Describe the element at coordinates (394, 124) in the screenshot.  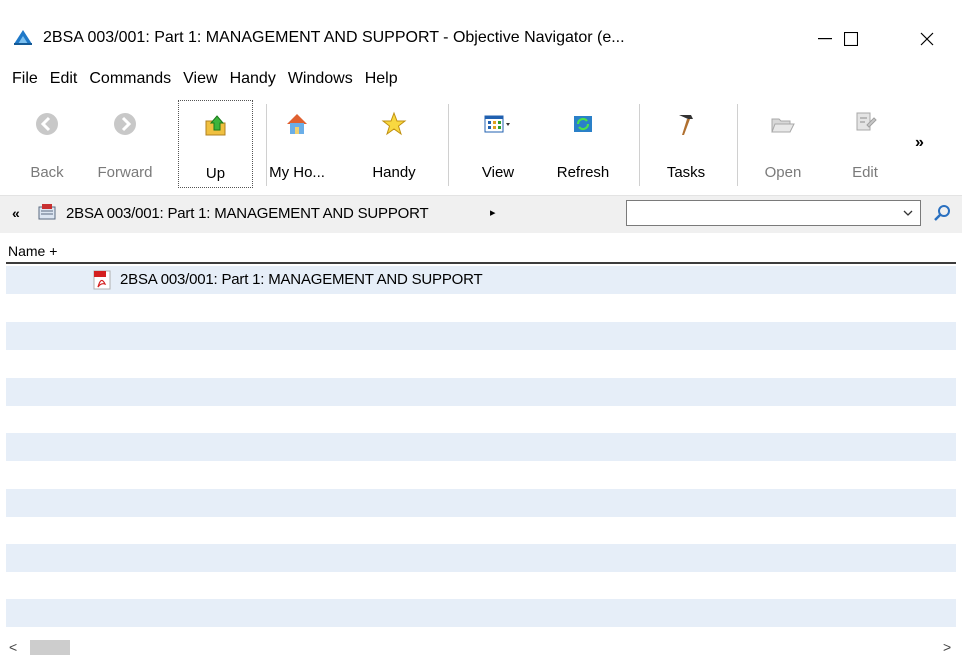
I see `star-icon` at that location.